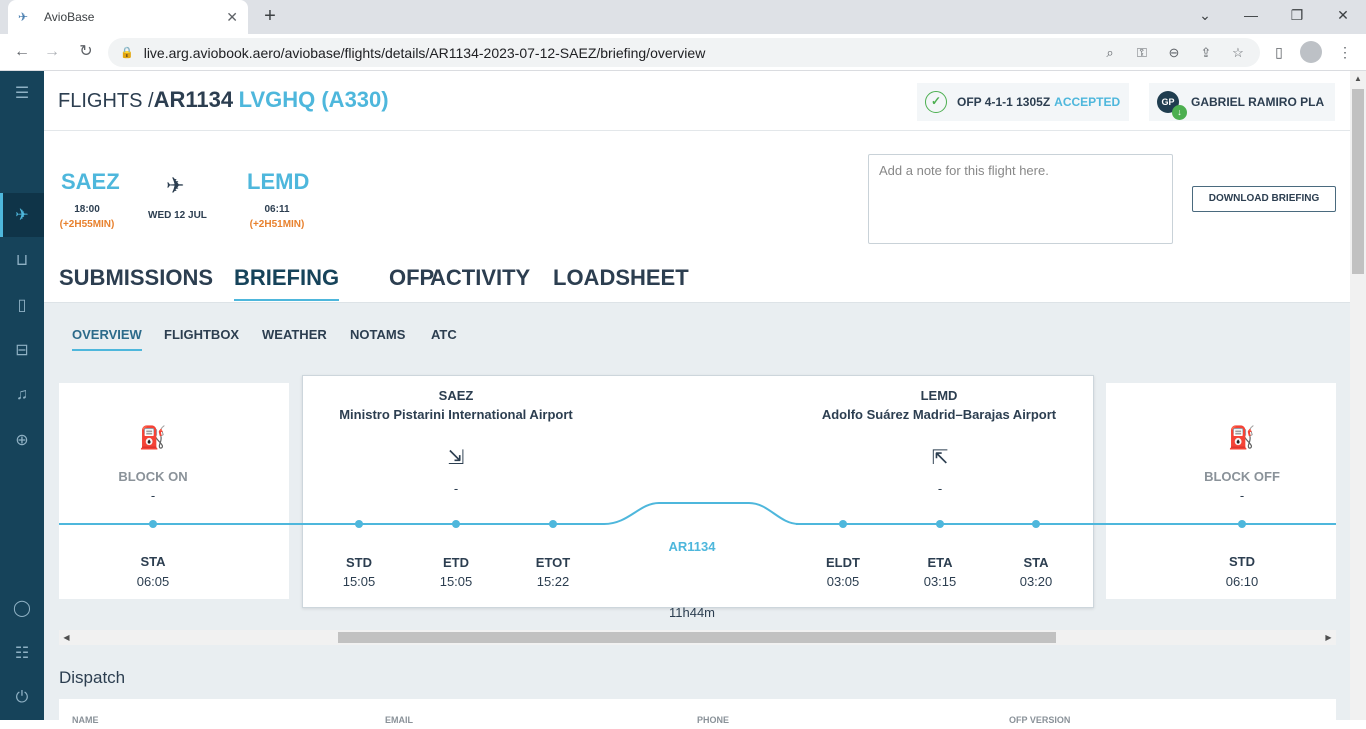 Image resolution: width=1366 pixels, height=729 pixels. What do you see at coordinates (697, 714) in the screenshot?
I see `dispatch-table: NAME EMAIL PHONE OFP VERSION` at bounding box center [697, 714].